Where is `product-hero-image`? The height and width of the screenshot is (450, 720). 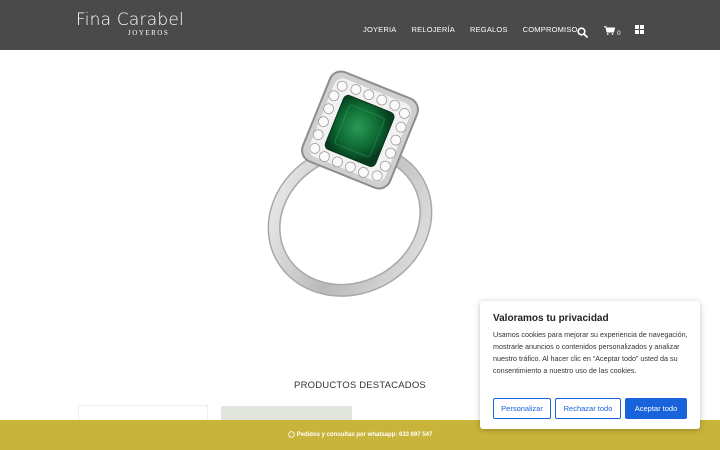 product-hero-image is located at coordinates (360, 185).